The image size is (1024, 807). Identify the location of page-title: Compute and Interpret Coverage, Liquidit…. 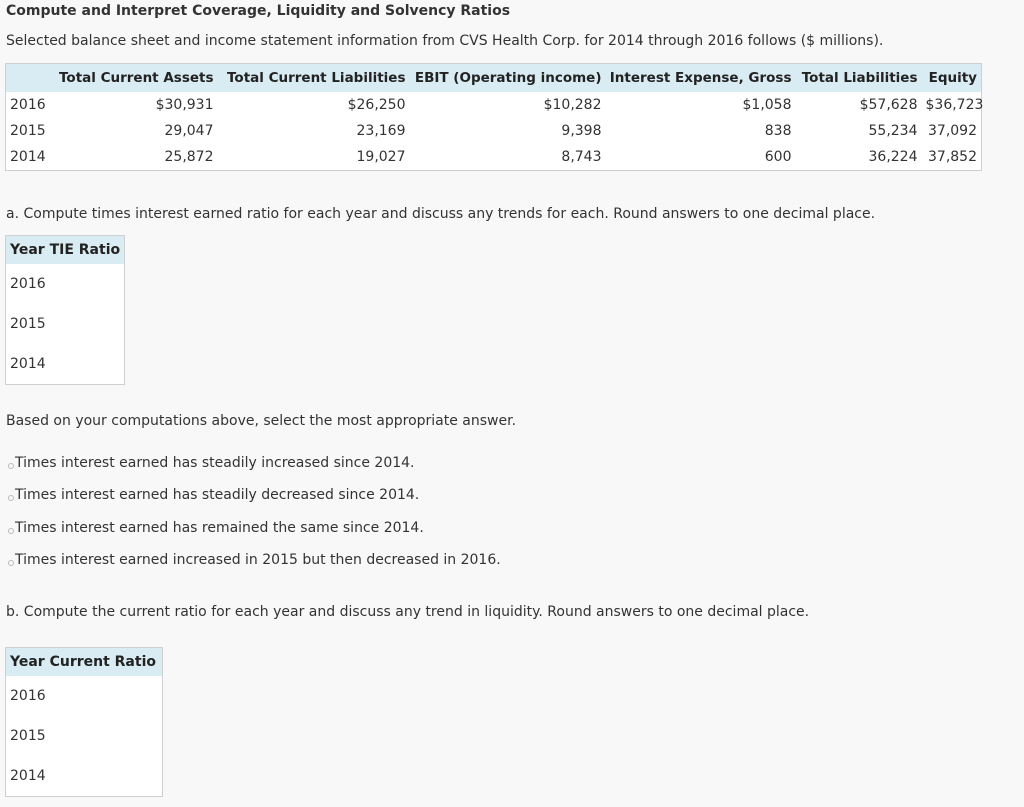
(258, 11).